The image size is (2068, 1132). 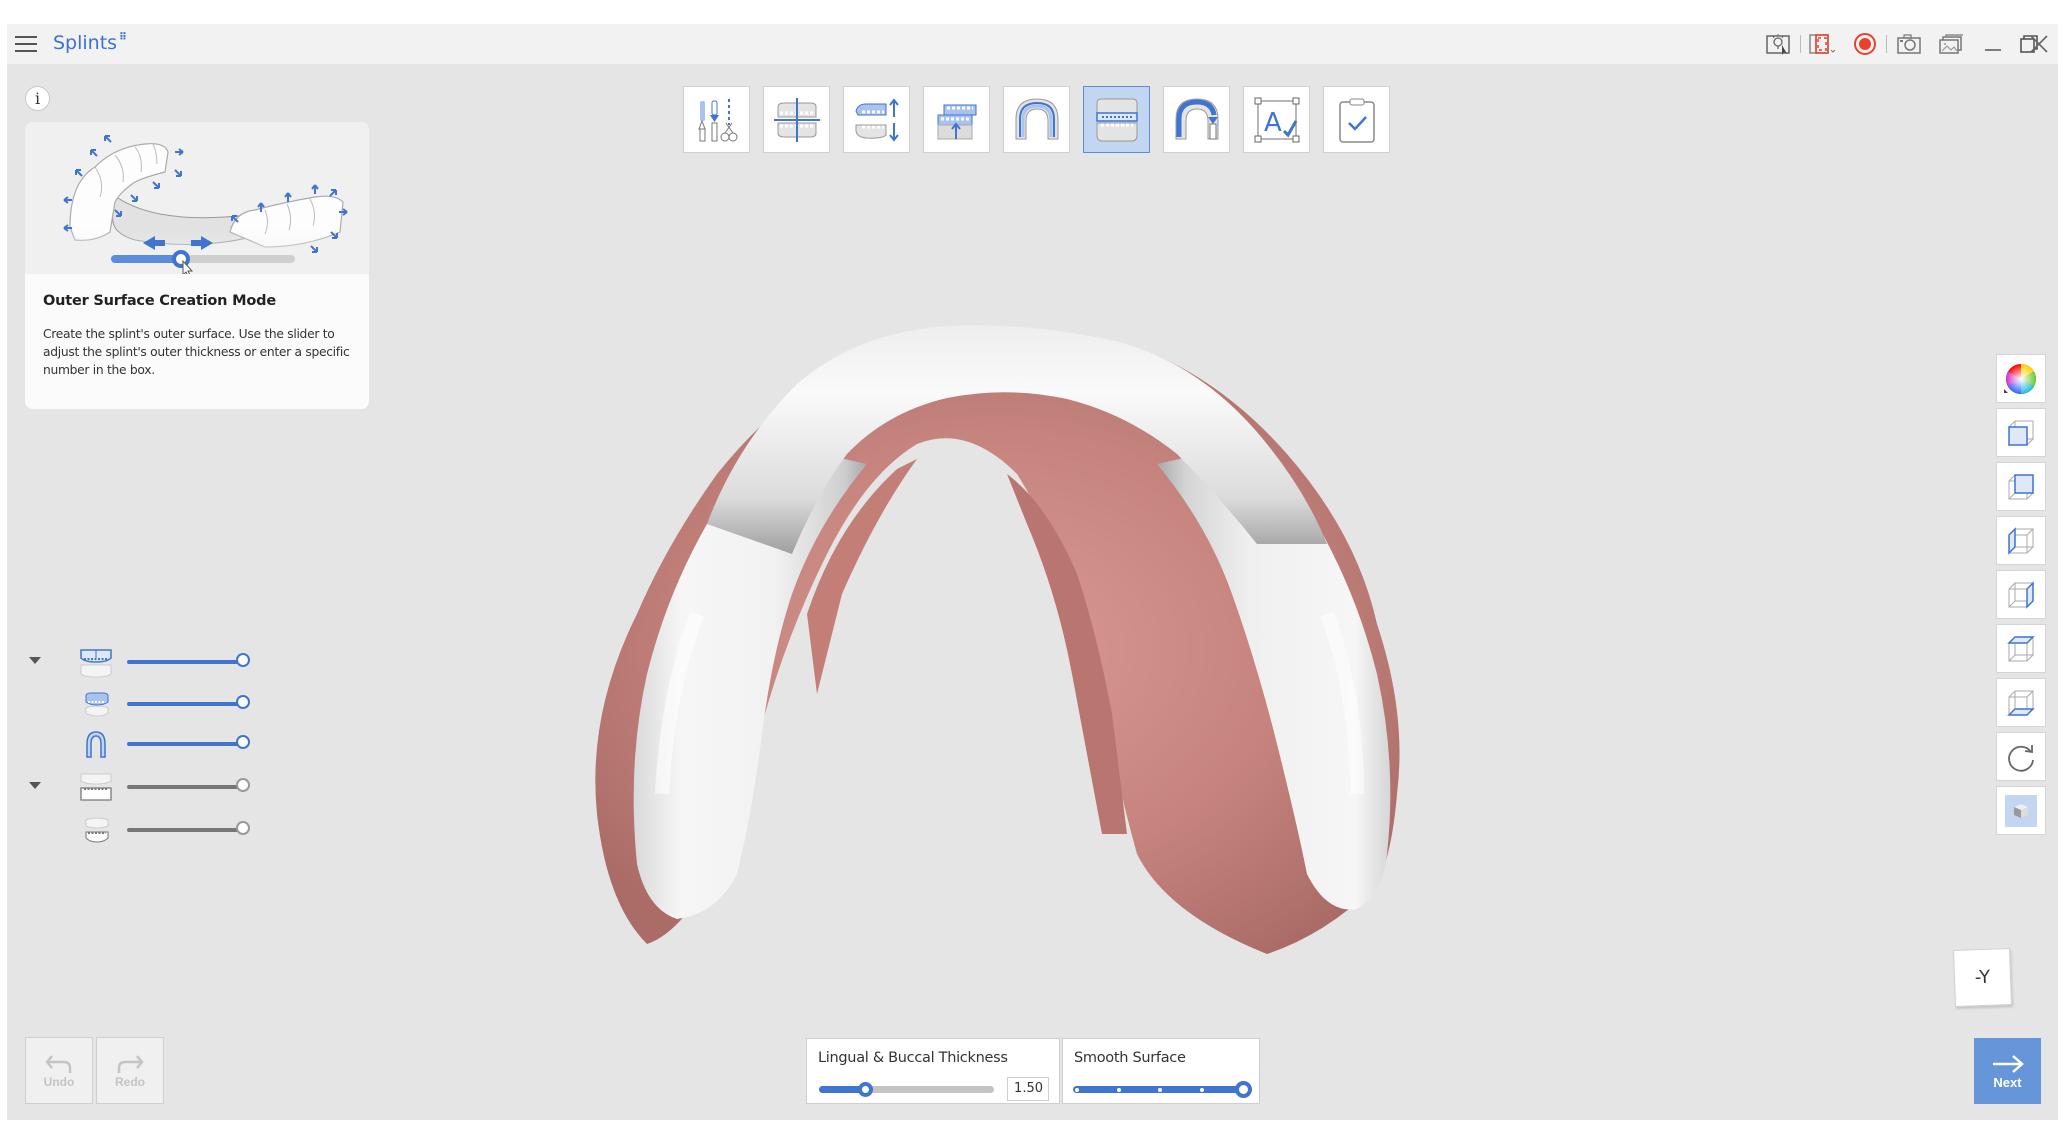 What do you see at coordinates (97, 830) in the screenshot?
I see `lower-scan-icon` at bounding box center [97, 830].